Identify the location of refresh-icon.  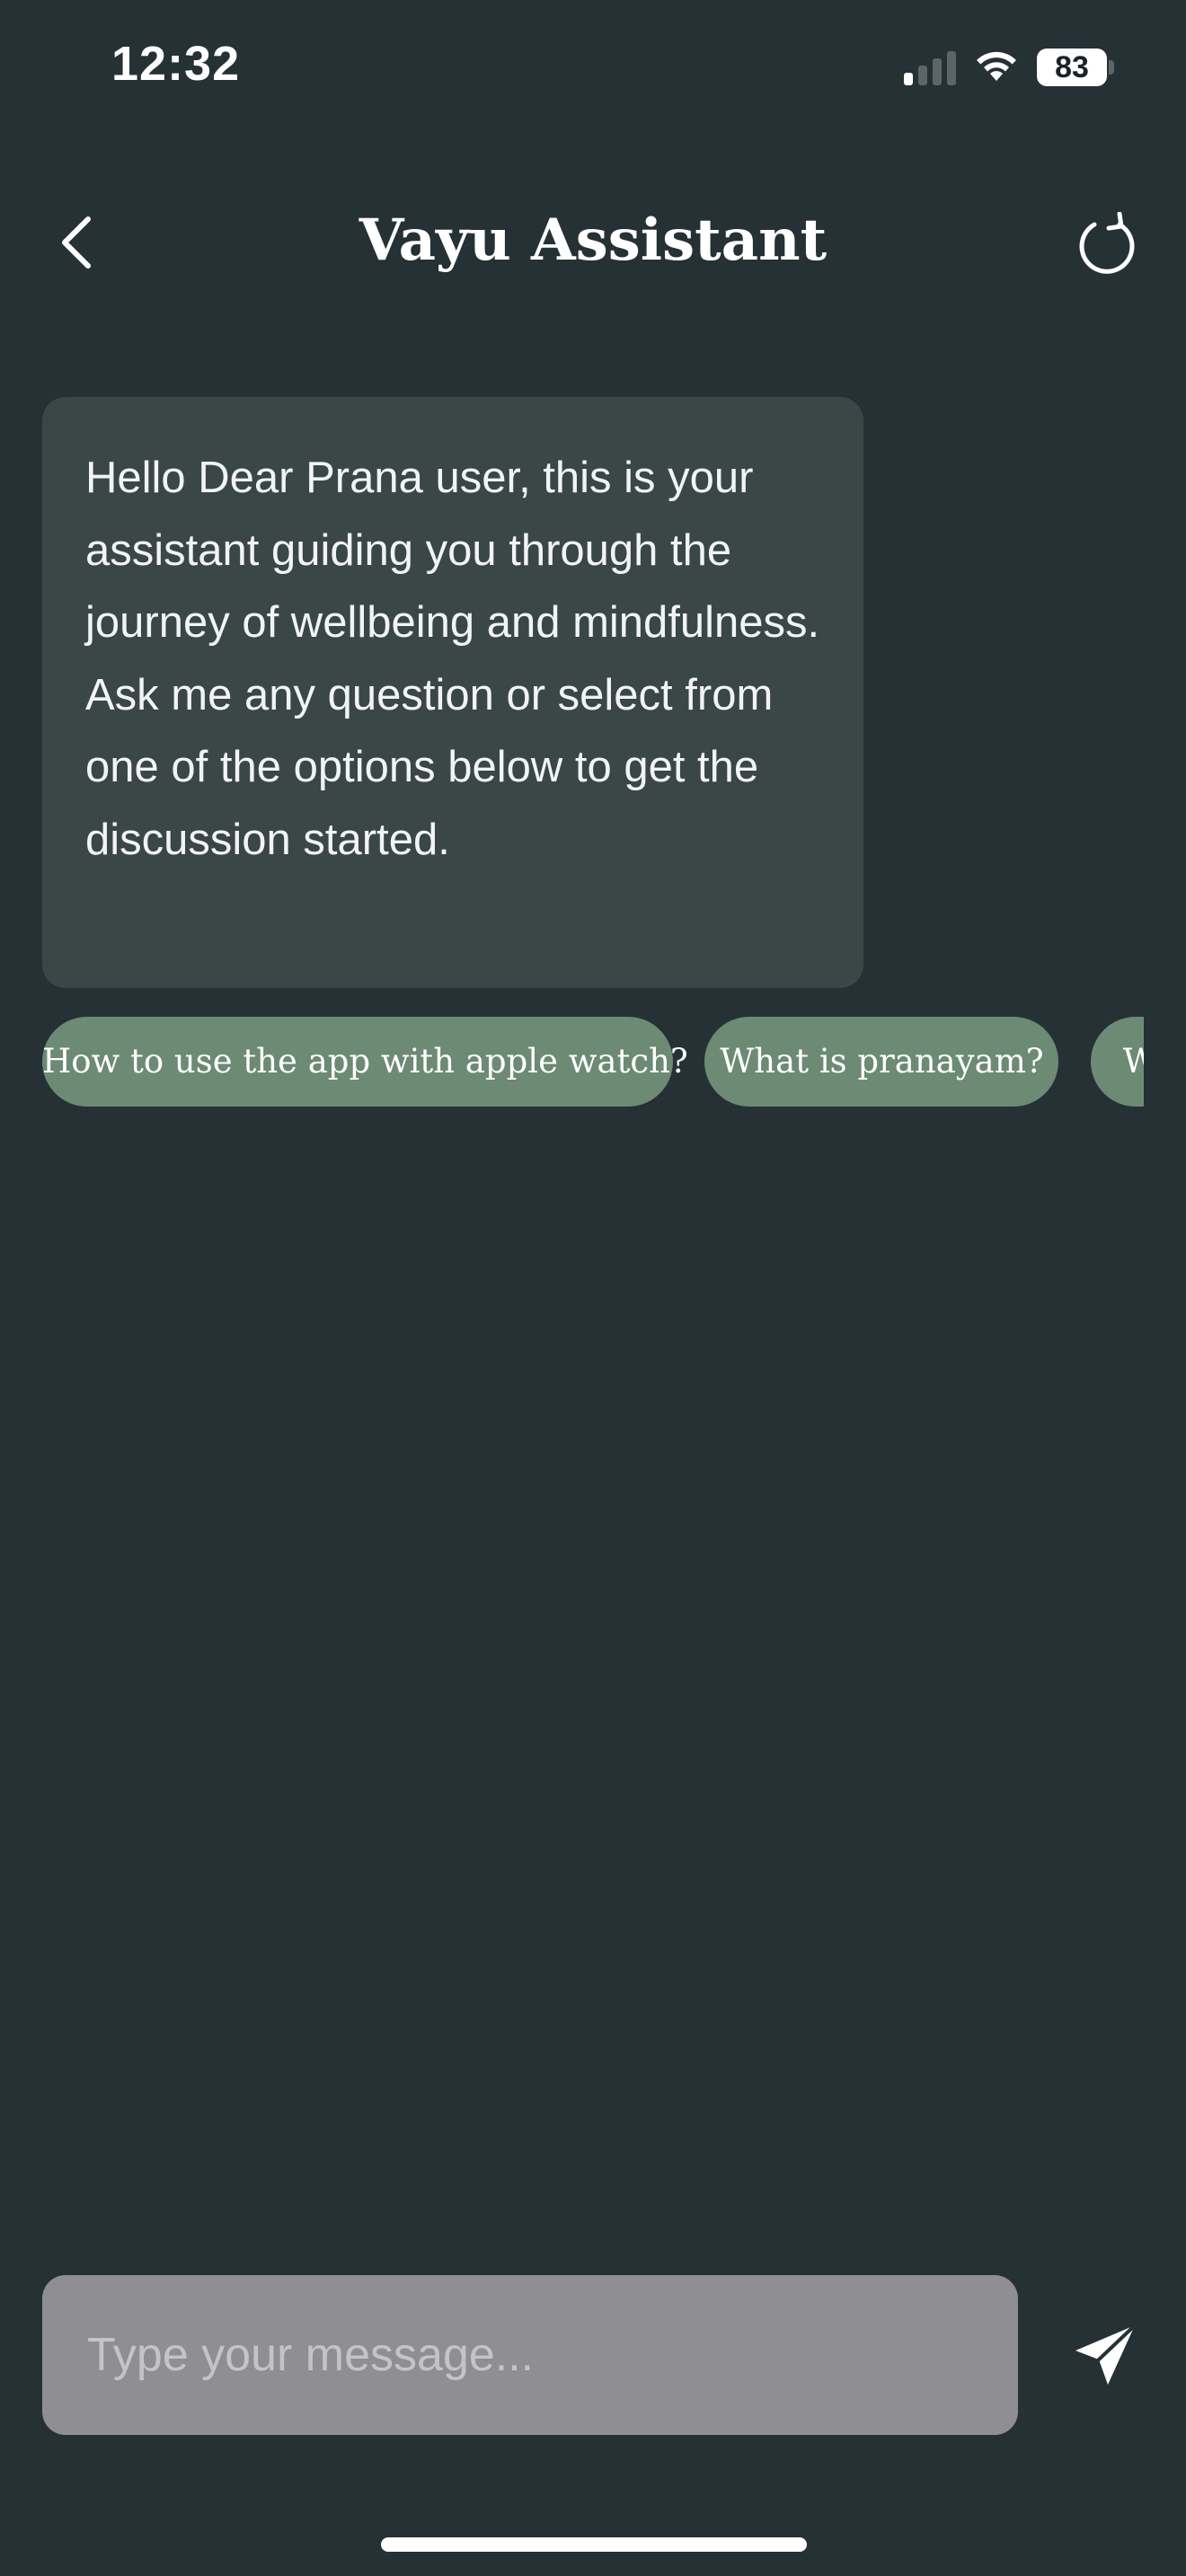
(1107, 243).